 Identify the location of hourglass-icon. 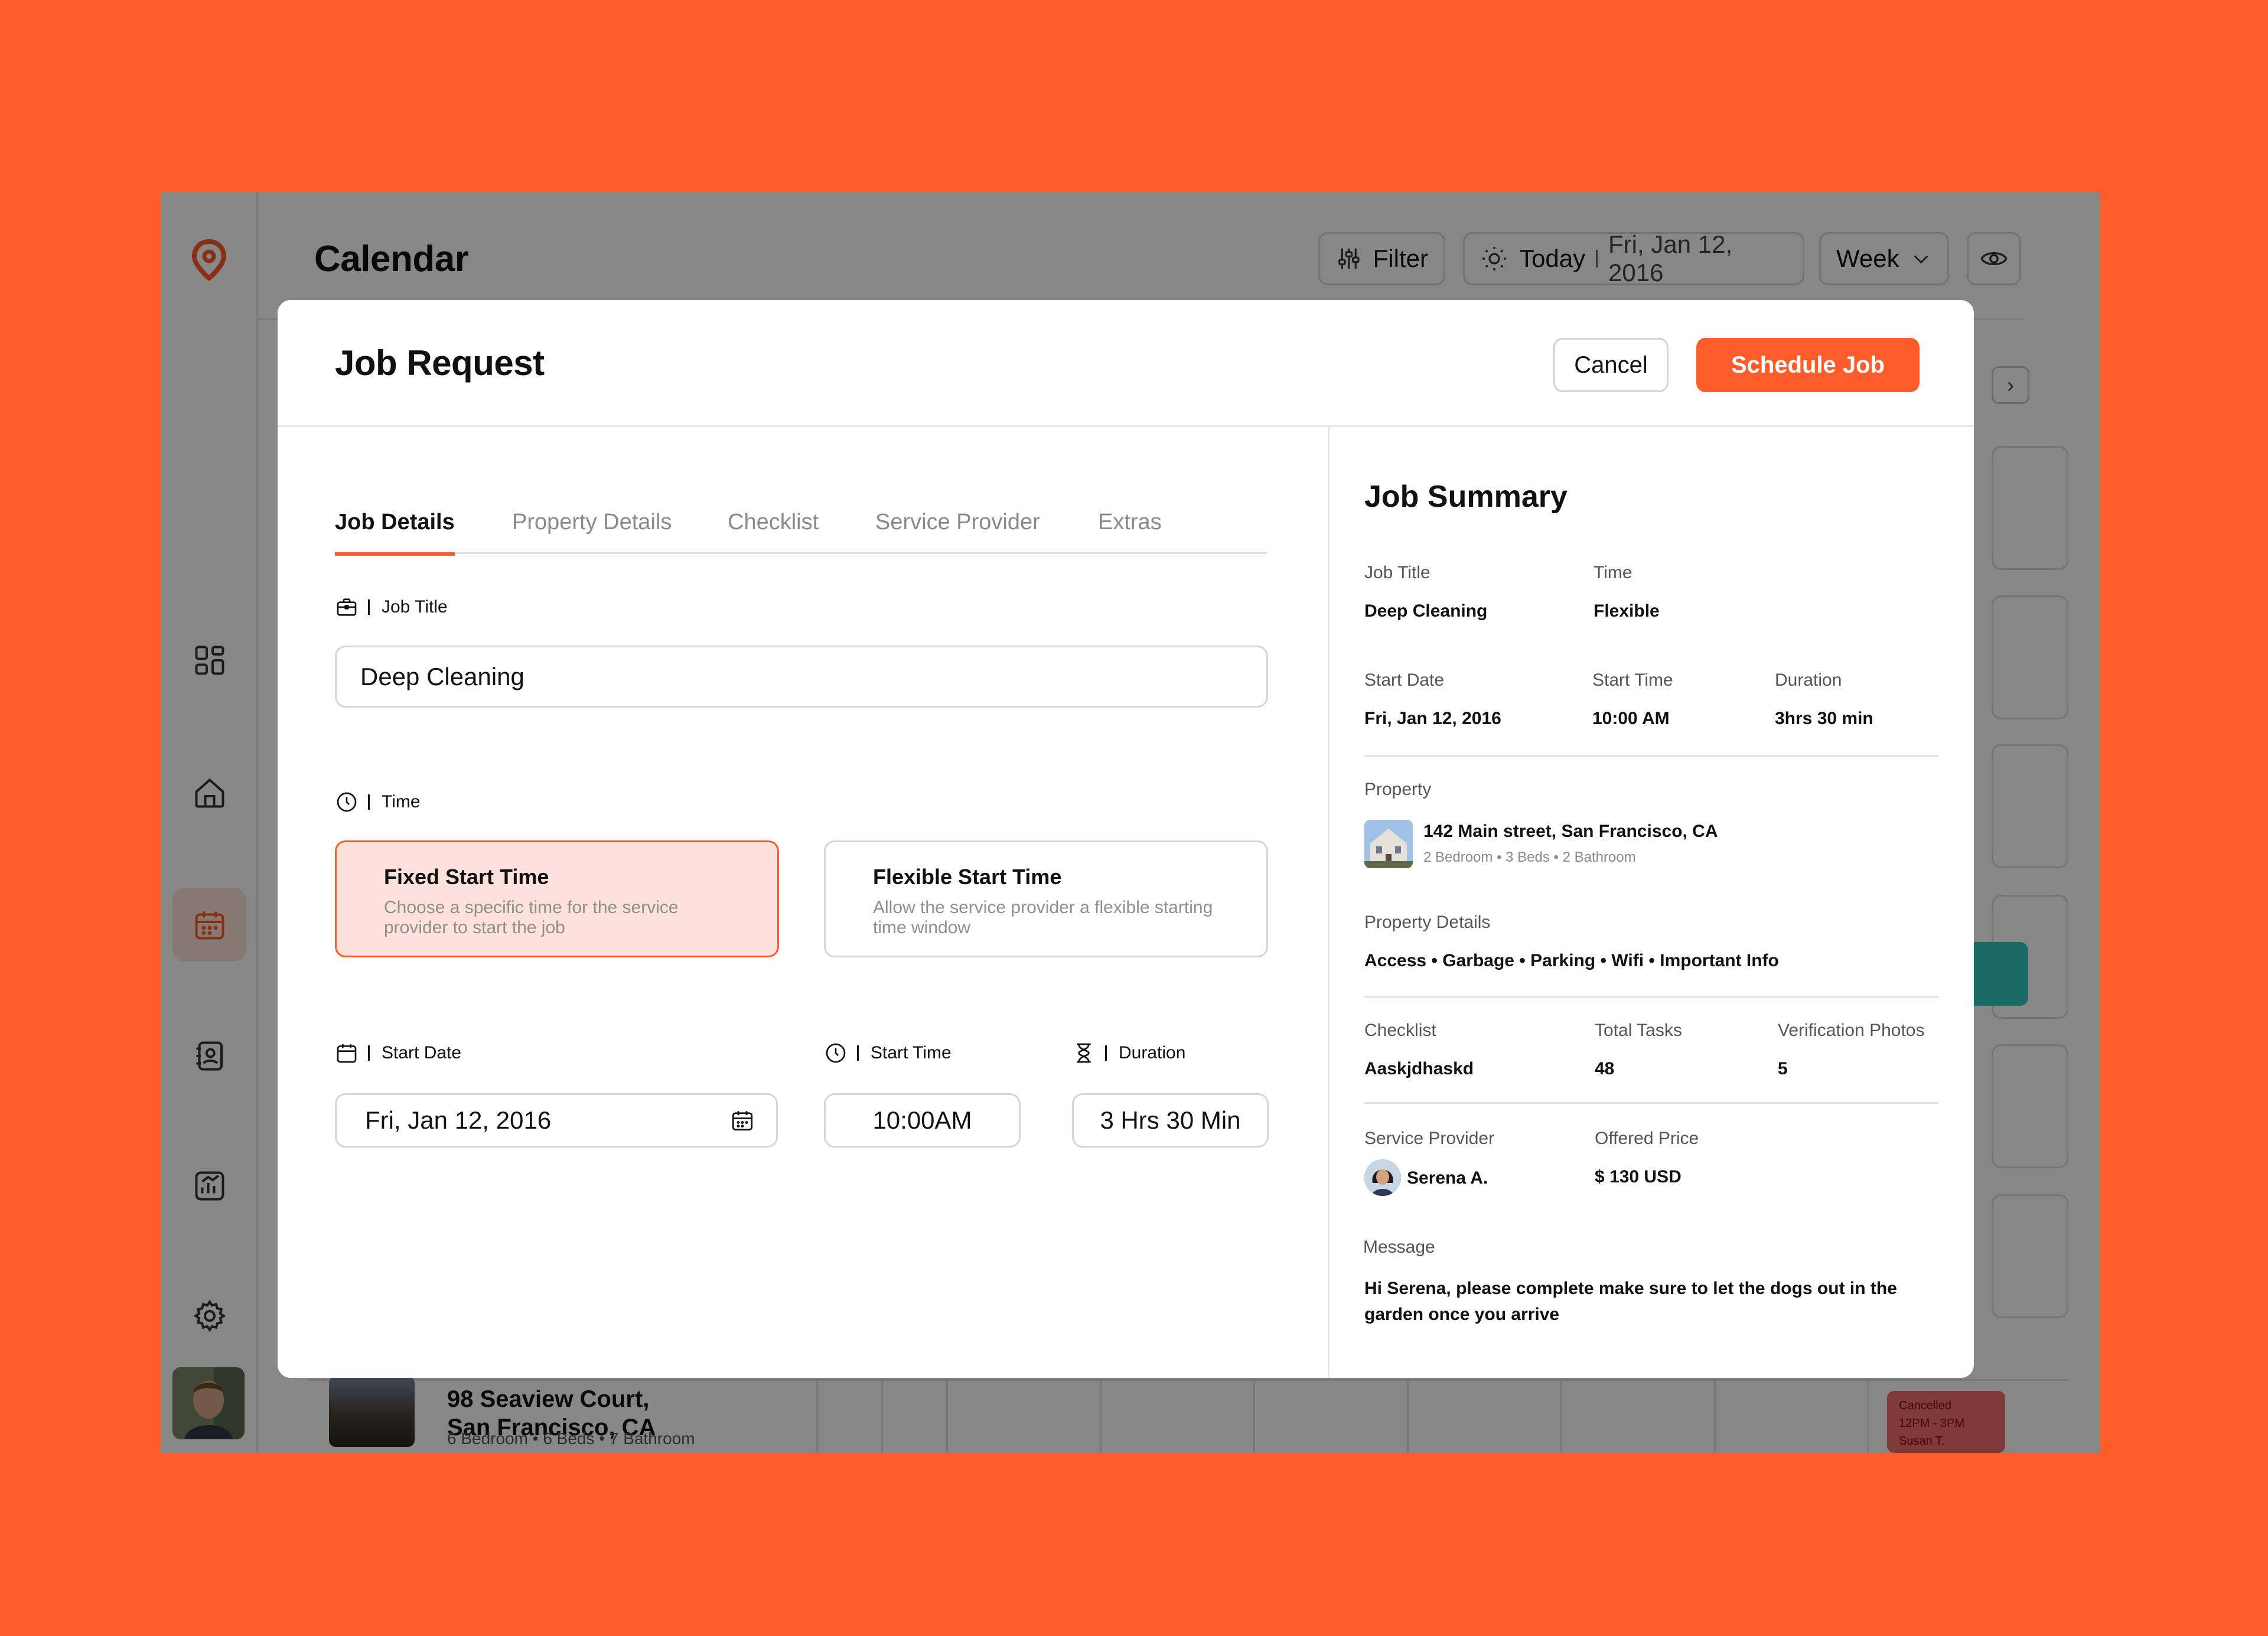
(1084, 1053).